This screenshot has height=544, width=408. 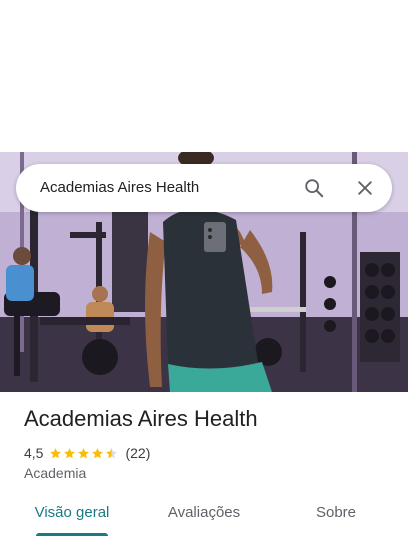 I want to click on search-bar: Academias Aires Health, so click(x=204, y=188).